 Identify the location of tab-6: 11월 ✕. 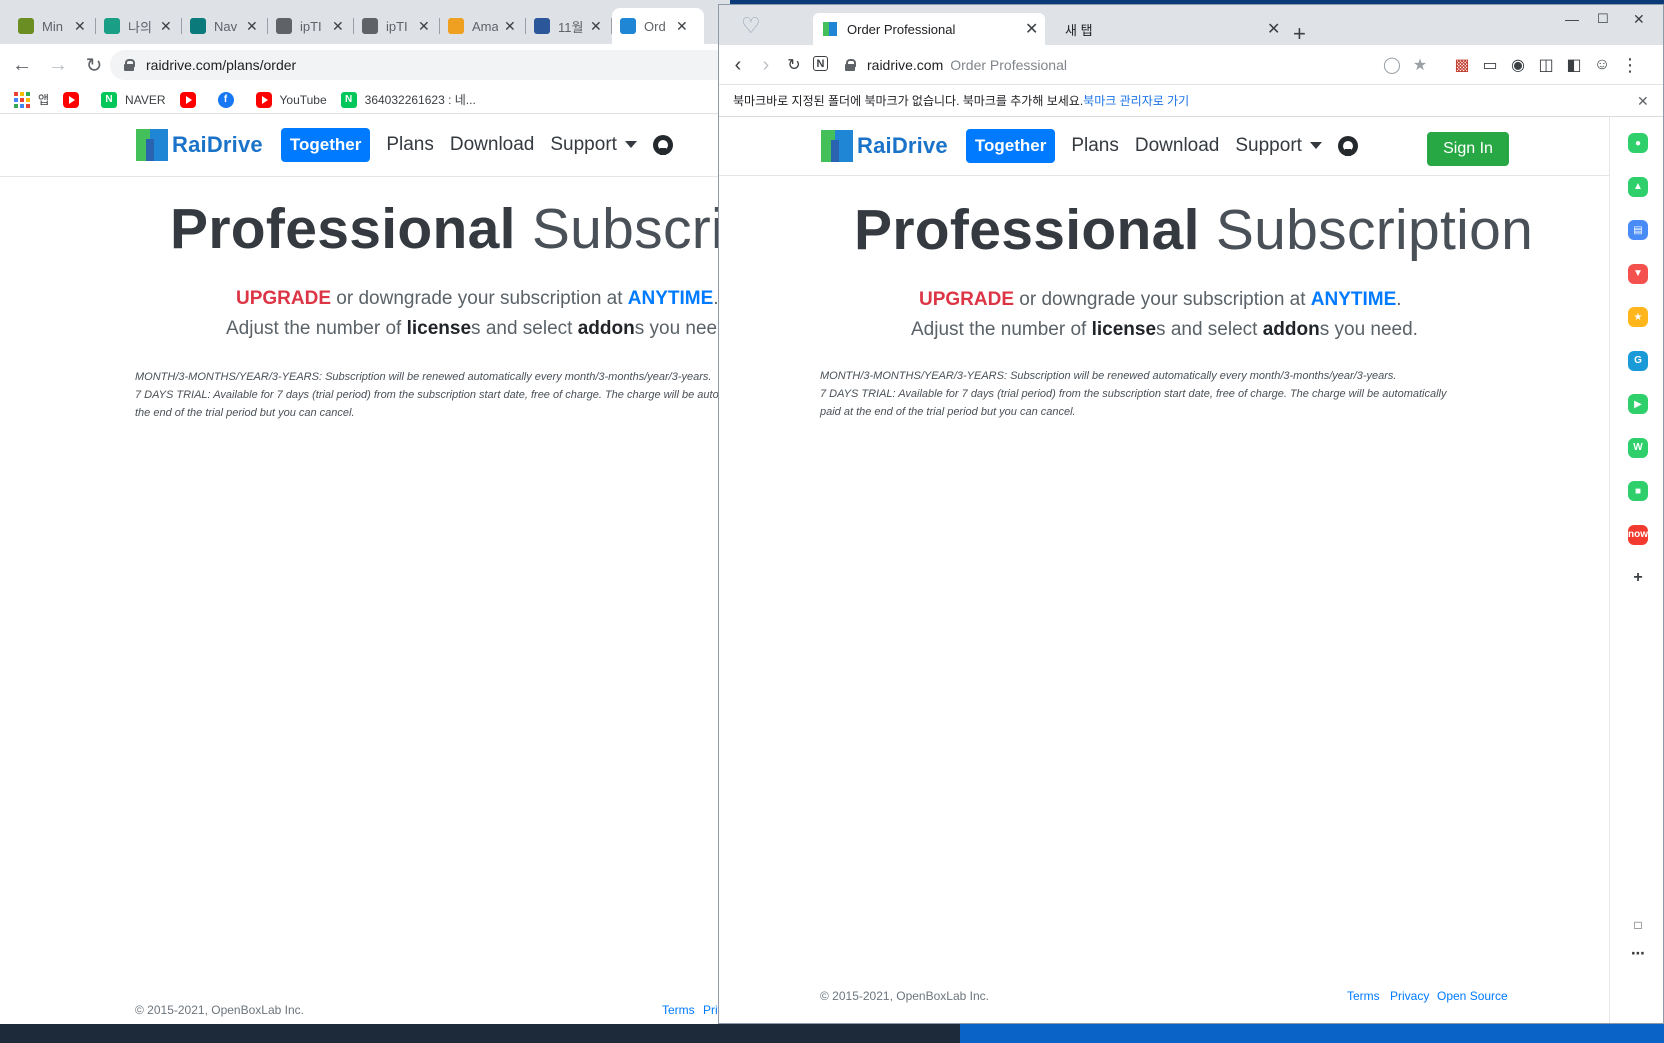
(569, 26).